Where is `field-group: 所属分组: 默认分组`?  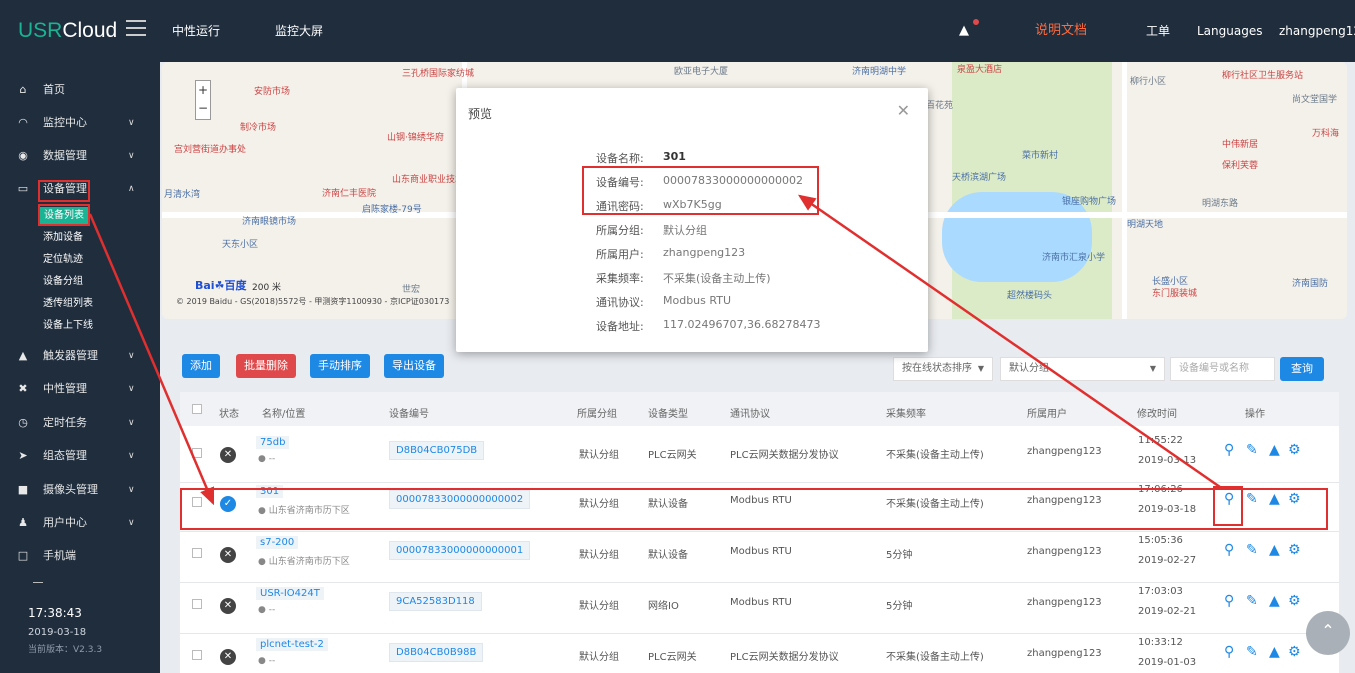
field-group: 所属分组: 默认分组 is located at coordinates (651, 230).